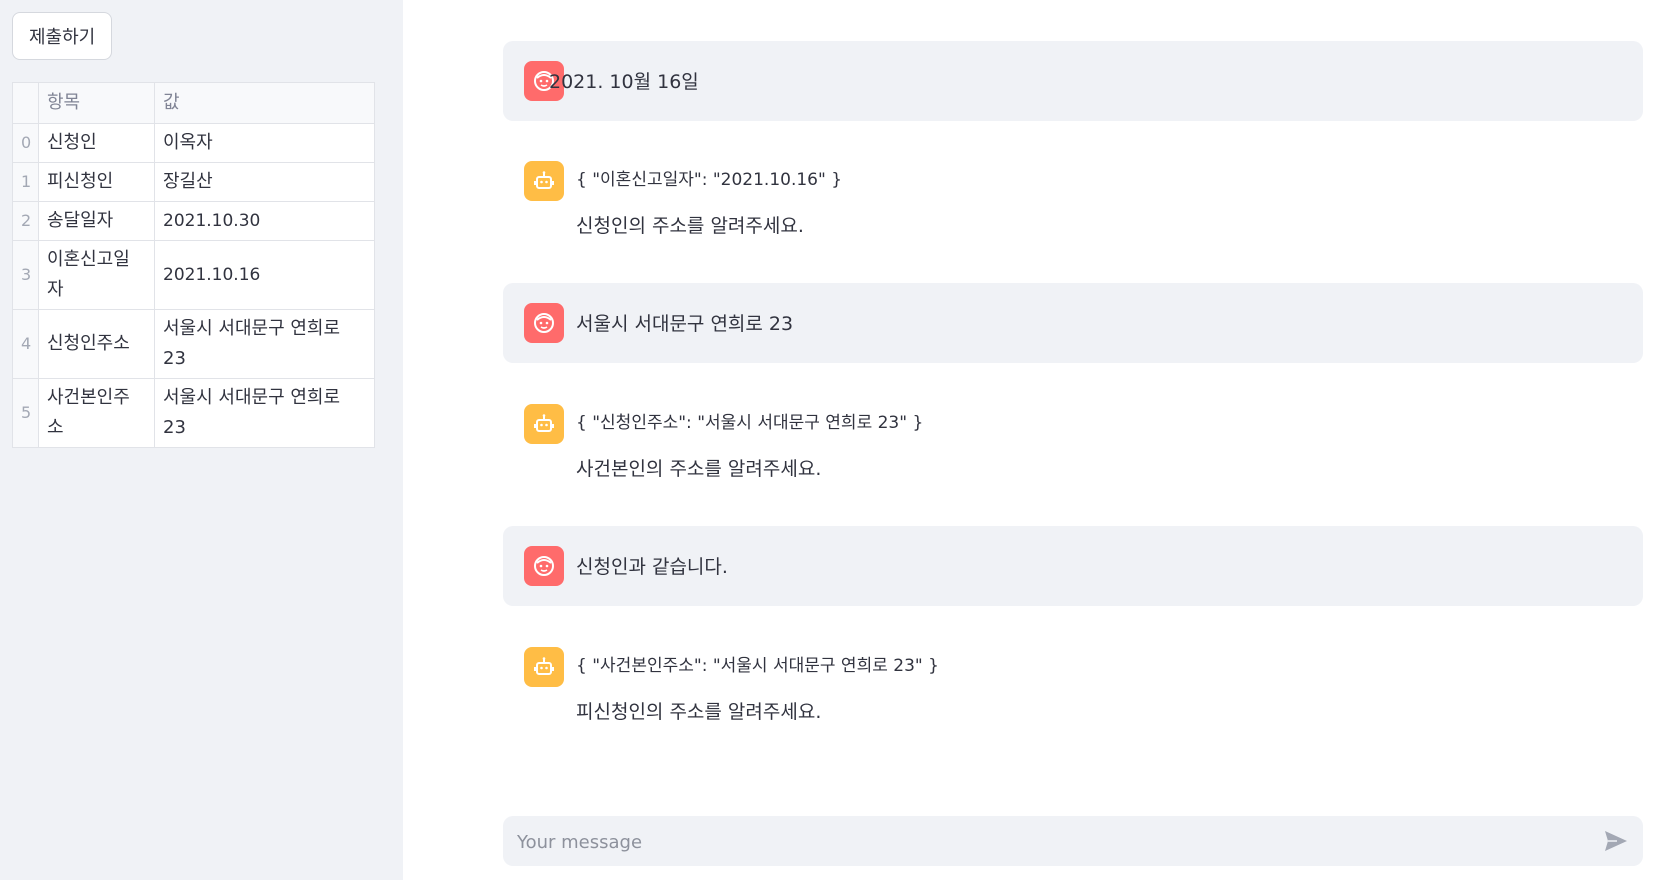  I want to click on table-row: 1 피신청인 장길산, so click(193, 182).